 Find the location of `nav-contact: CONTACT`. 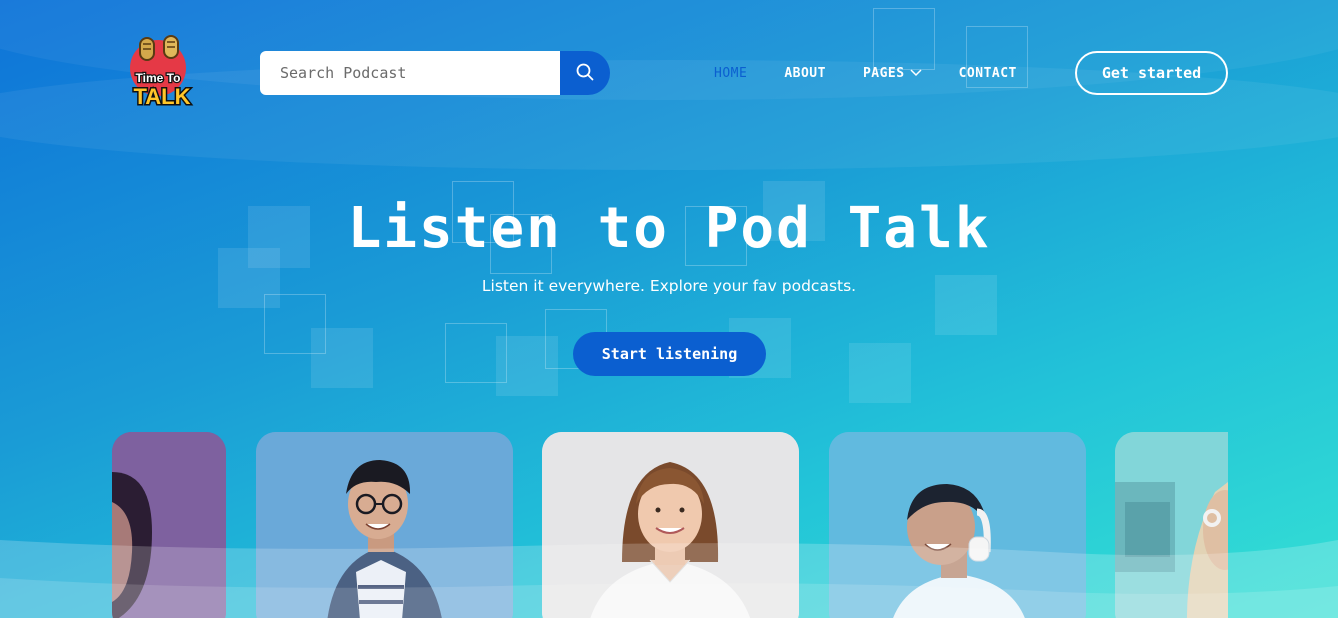

nav-contact: CONTACT is located at coordinates (988, 73).